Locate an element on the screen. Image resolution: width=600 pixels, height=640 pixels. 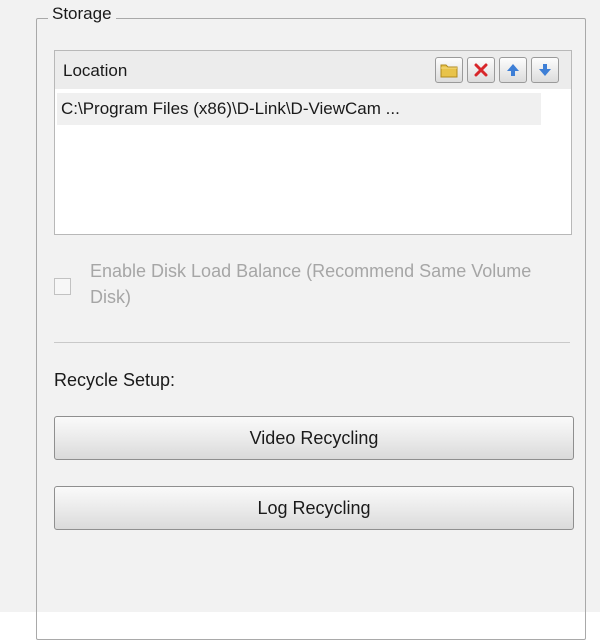
move-up-button is located at coordinates (513, 70).